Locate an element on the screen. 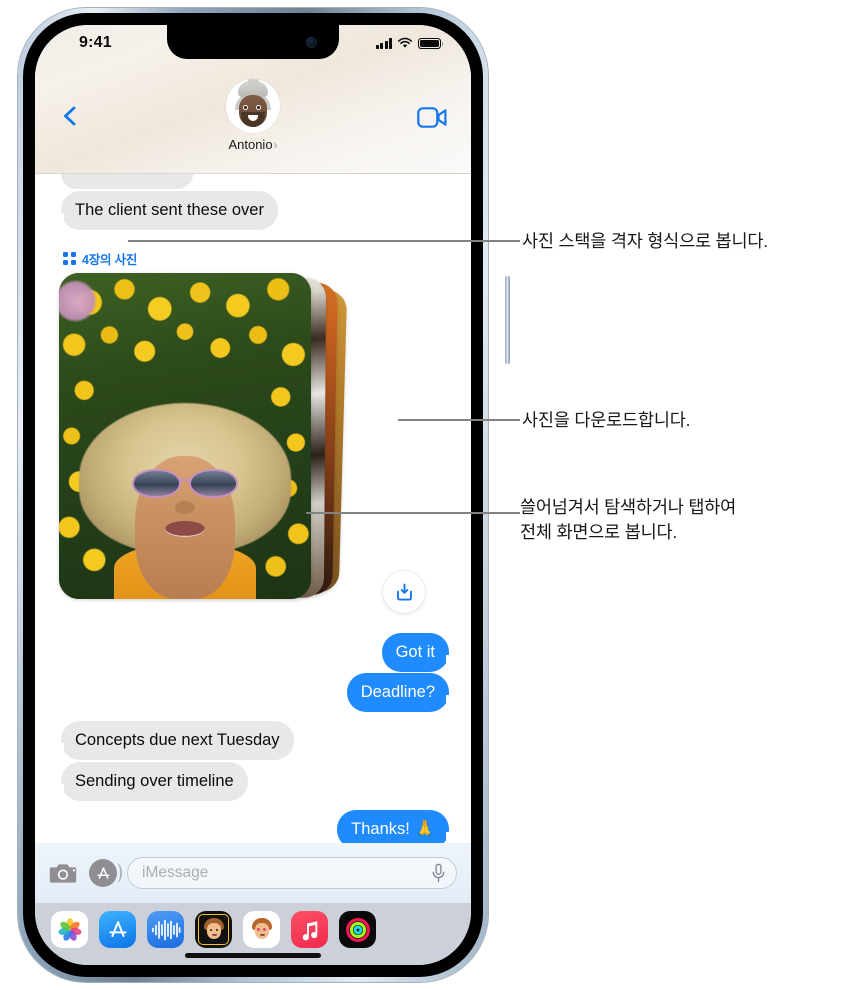 The height and width of the screenshot is (990, 854). contact-name-label: Antonio is located at coordinates (250, 144).